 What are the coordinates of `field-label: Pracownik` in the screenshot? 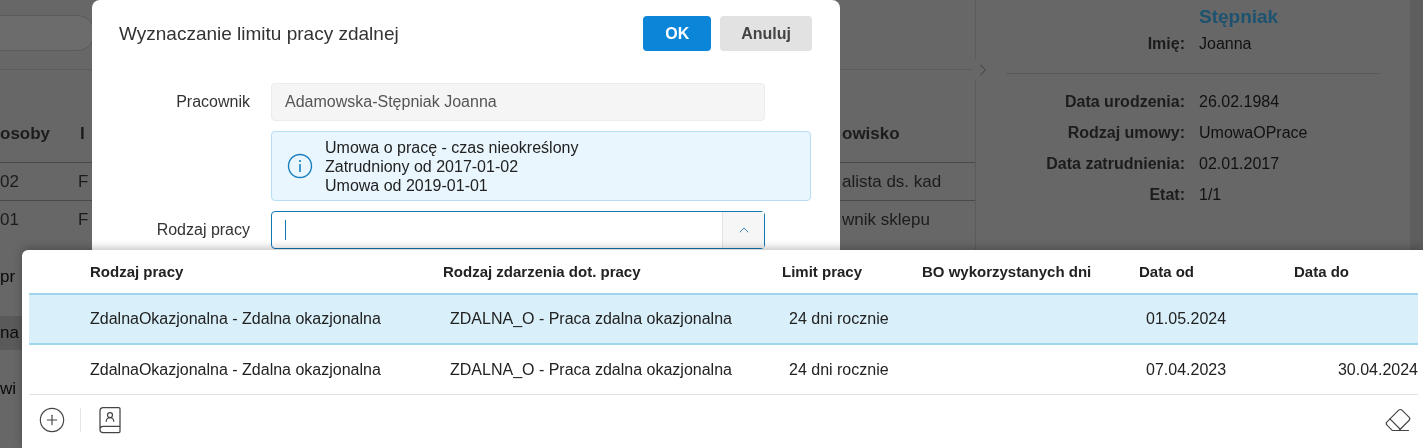 It's located at (212, 102).